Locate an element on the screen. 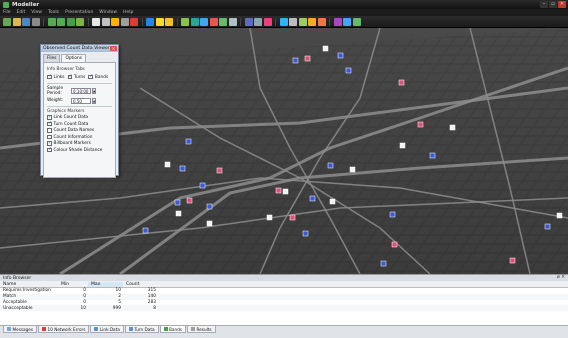  menu-file: File is located at coordinates (7, 12).